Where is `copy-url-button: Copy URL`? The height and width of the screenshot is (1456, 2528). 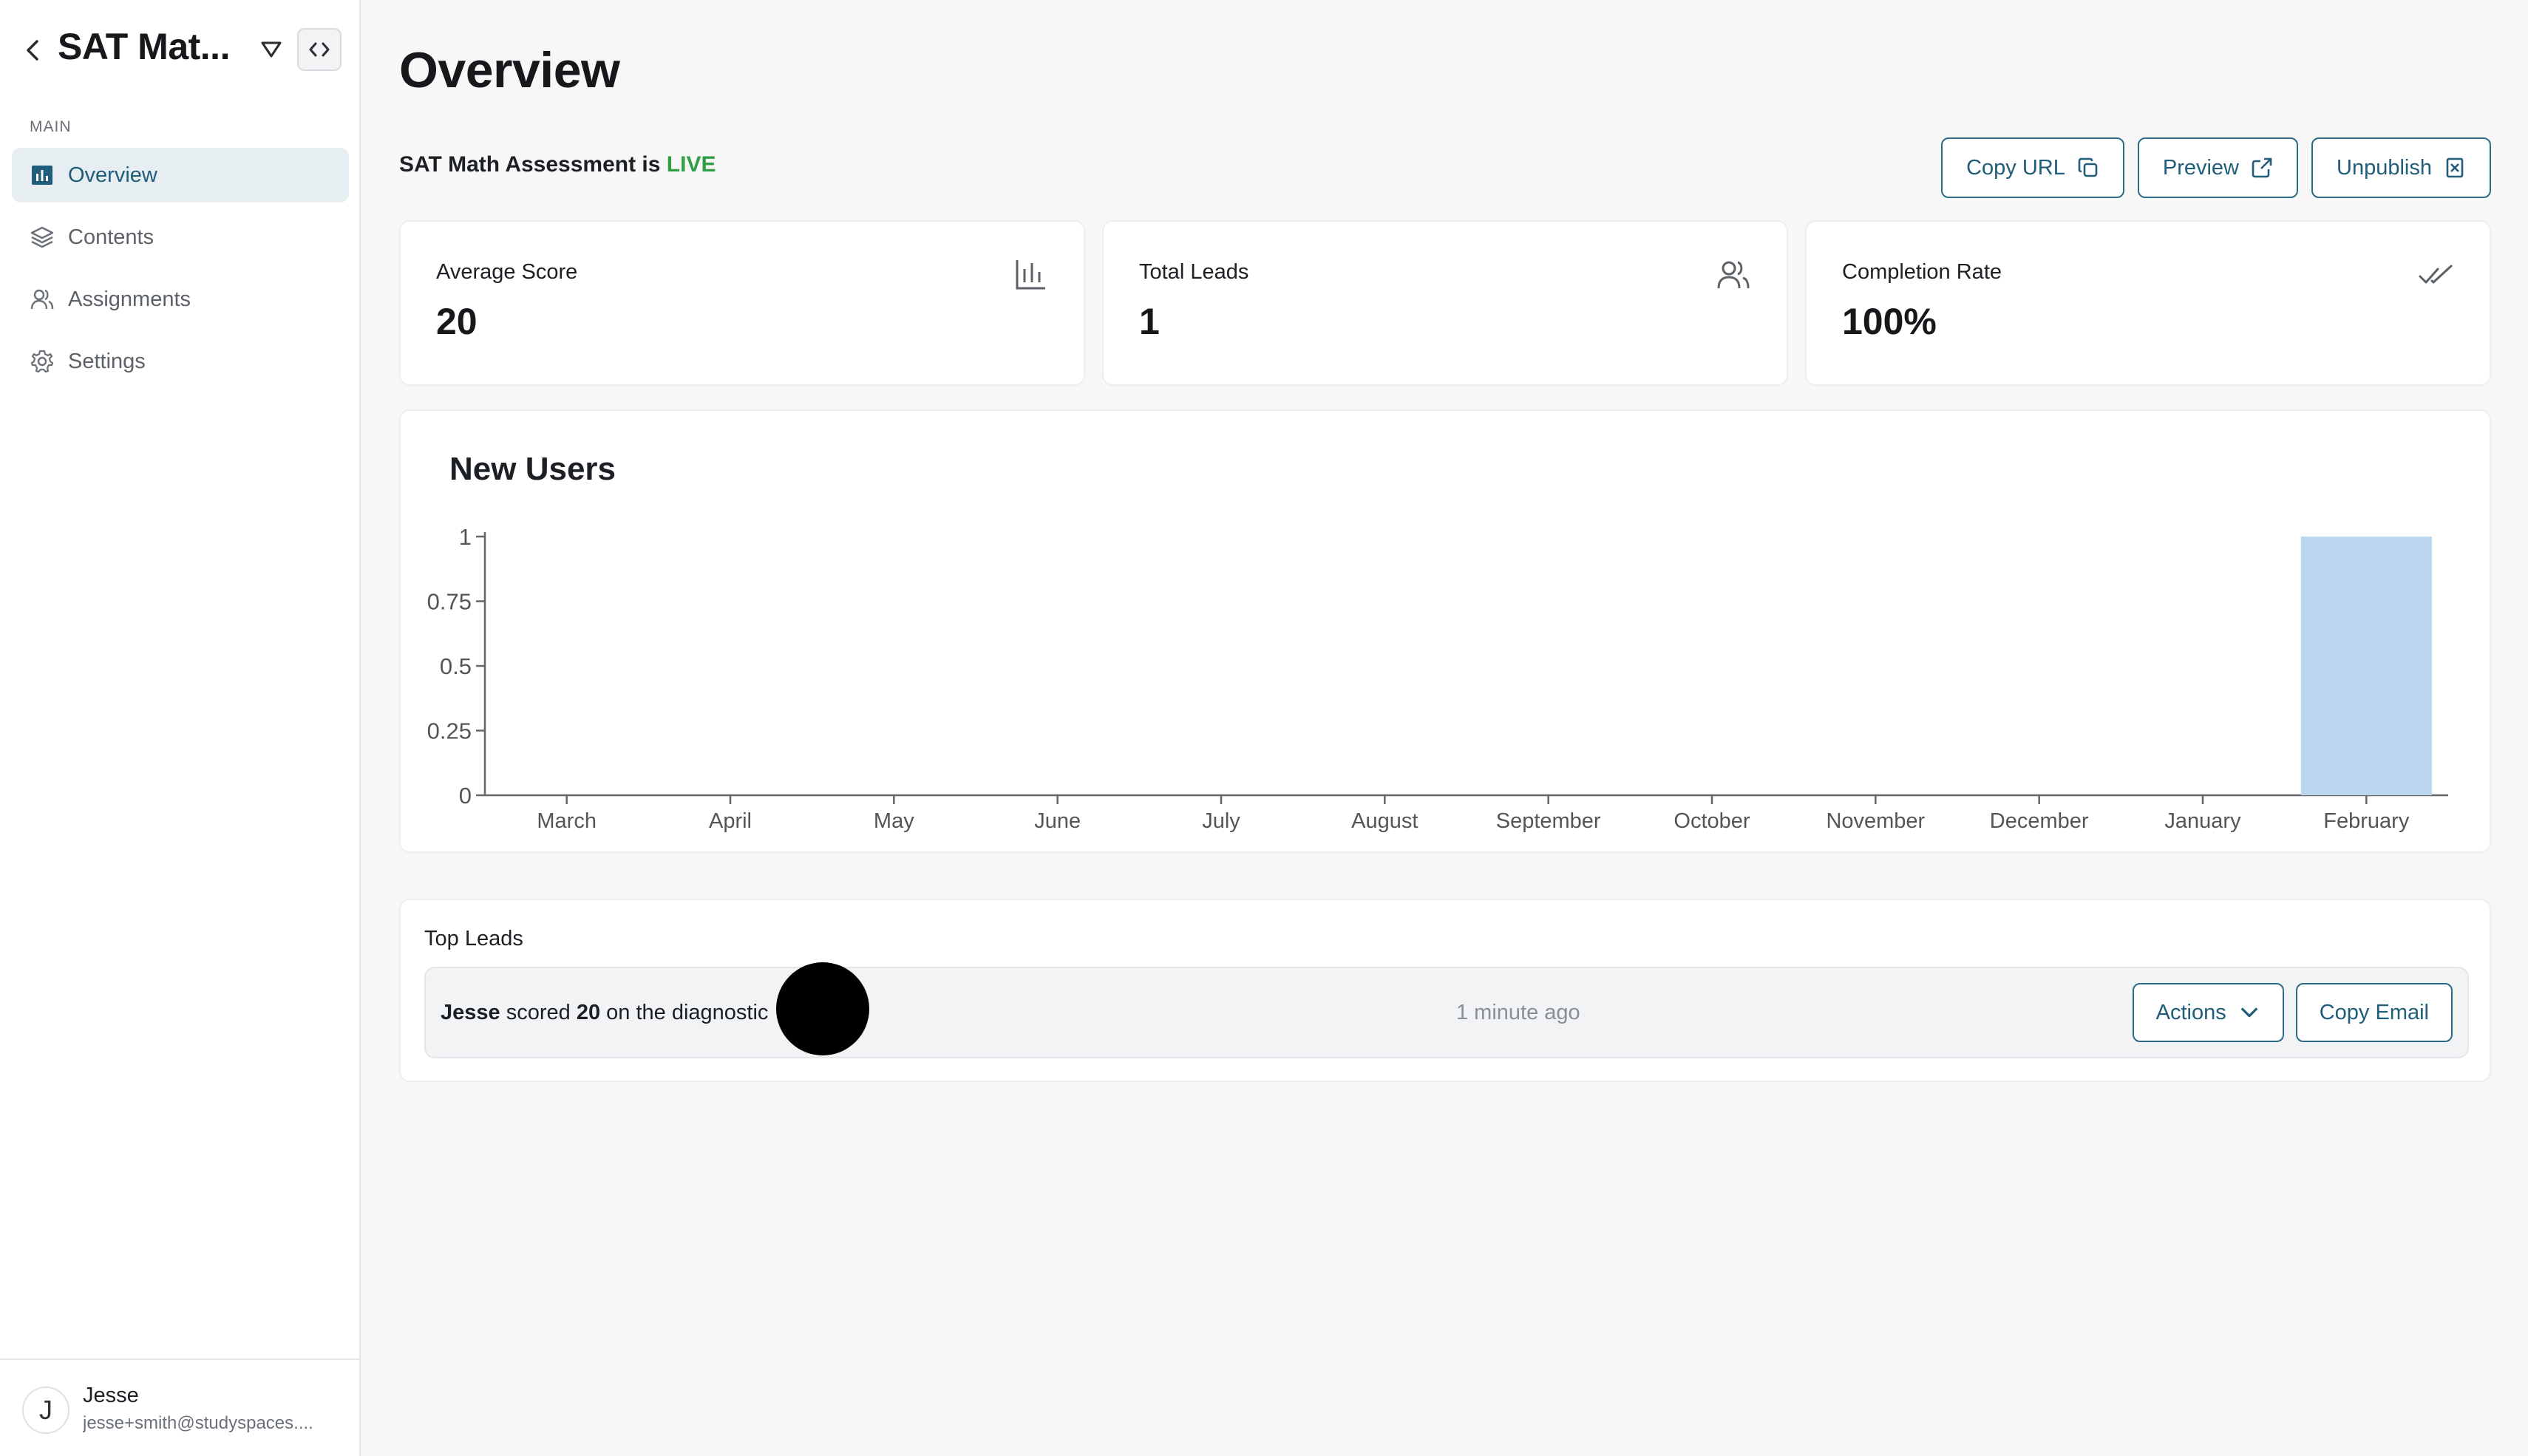 copy-url-button: Copy URL is located at coordinates (2033, 167).